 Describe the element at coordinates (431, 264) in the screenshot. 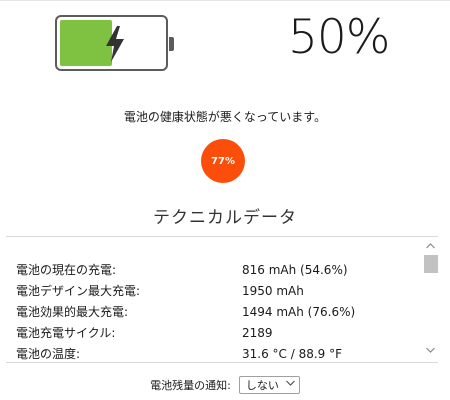

I see `scrollbar-thumb` at that location.